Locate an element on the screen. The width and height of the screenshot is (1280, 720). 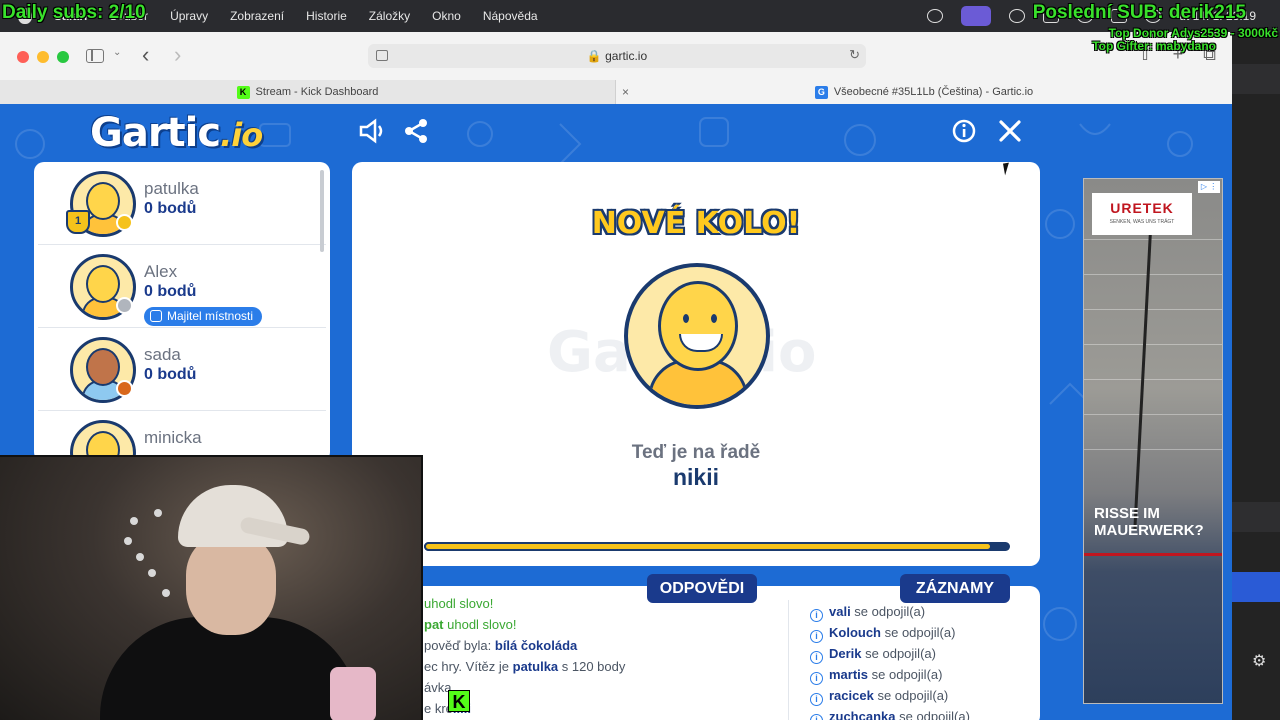
share-icon is located at coordinates (417, 131).